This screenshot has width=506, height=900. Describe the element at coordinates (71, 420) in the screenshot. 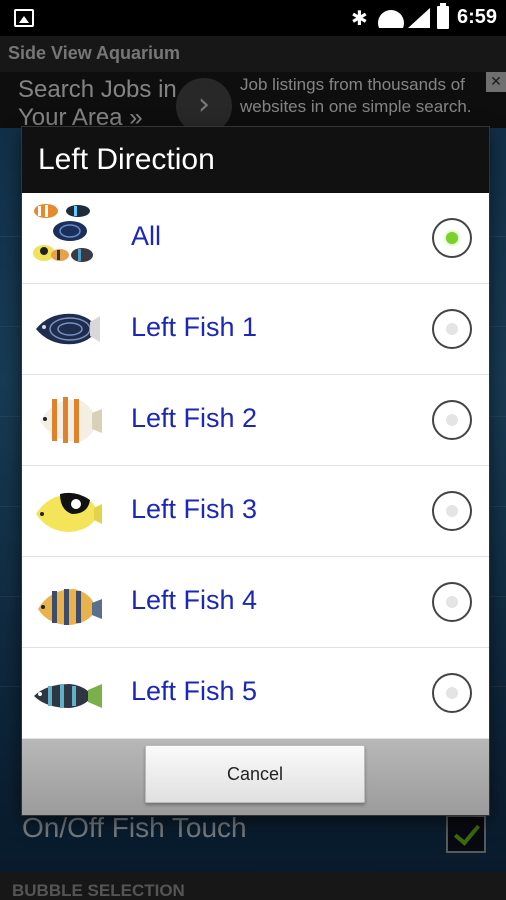

I see `orange-butterflyfish-thumbnail` at that location.